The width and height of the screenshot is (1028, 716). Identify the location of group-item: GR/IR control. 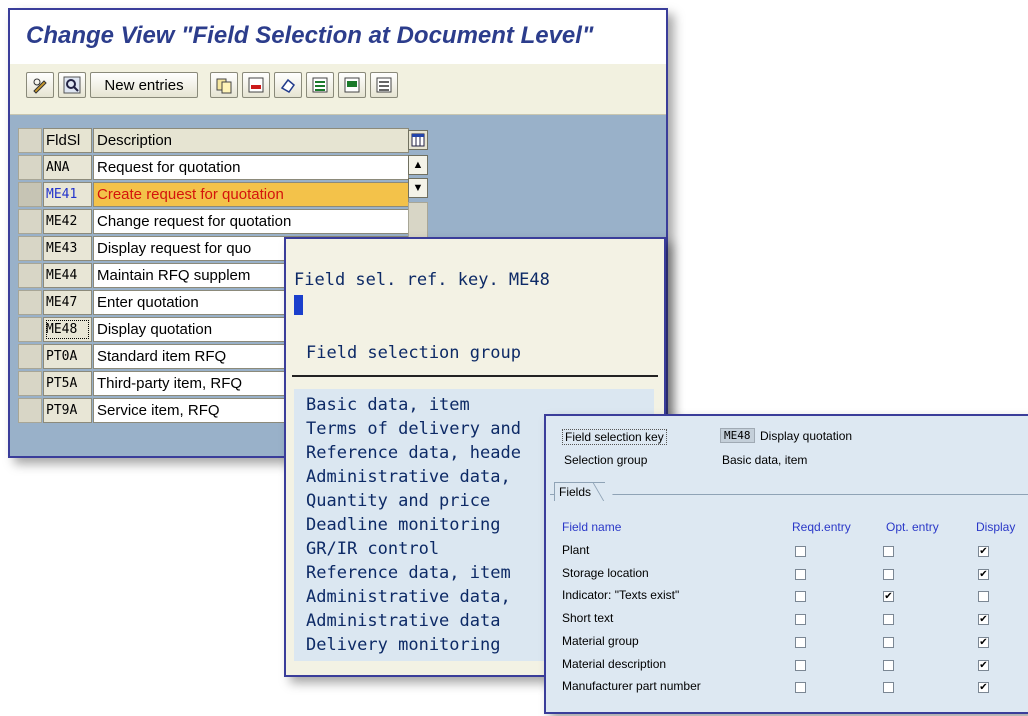
(372, 549).